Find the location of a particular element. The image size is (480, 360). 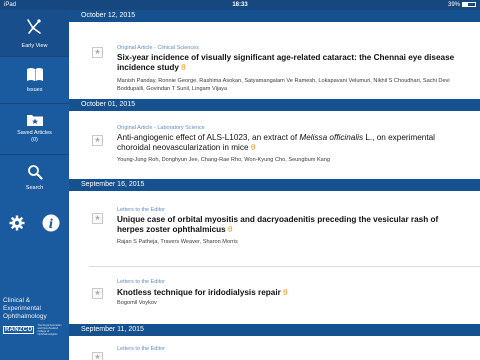

sidebar-item-saved-articles: Saved Articles (0) is located at coordinates (34, 129).